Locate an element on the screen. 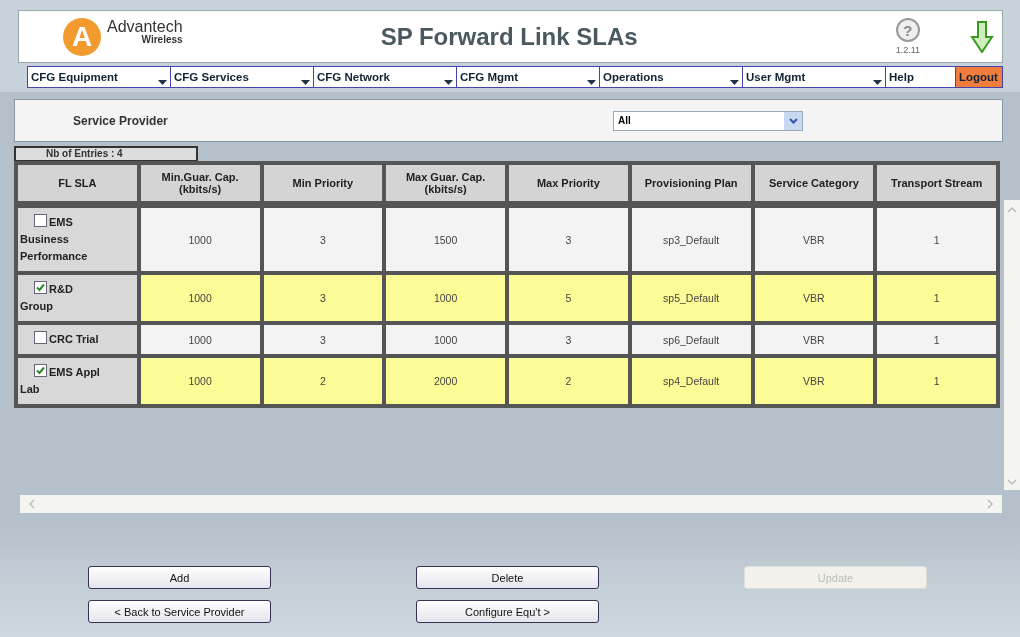 The width and height of the screenshot is (1020, 637). row-name-cell: EMS Business Performance is located at coordinates (77, 240).